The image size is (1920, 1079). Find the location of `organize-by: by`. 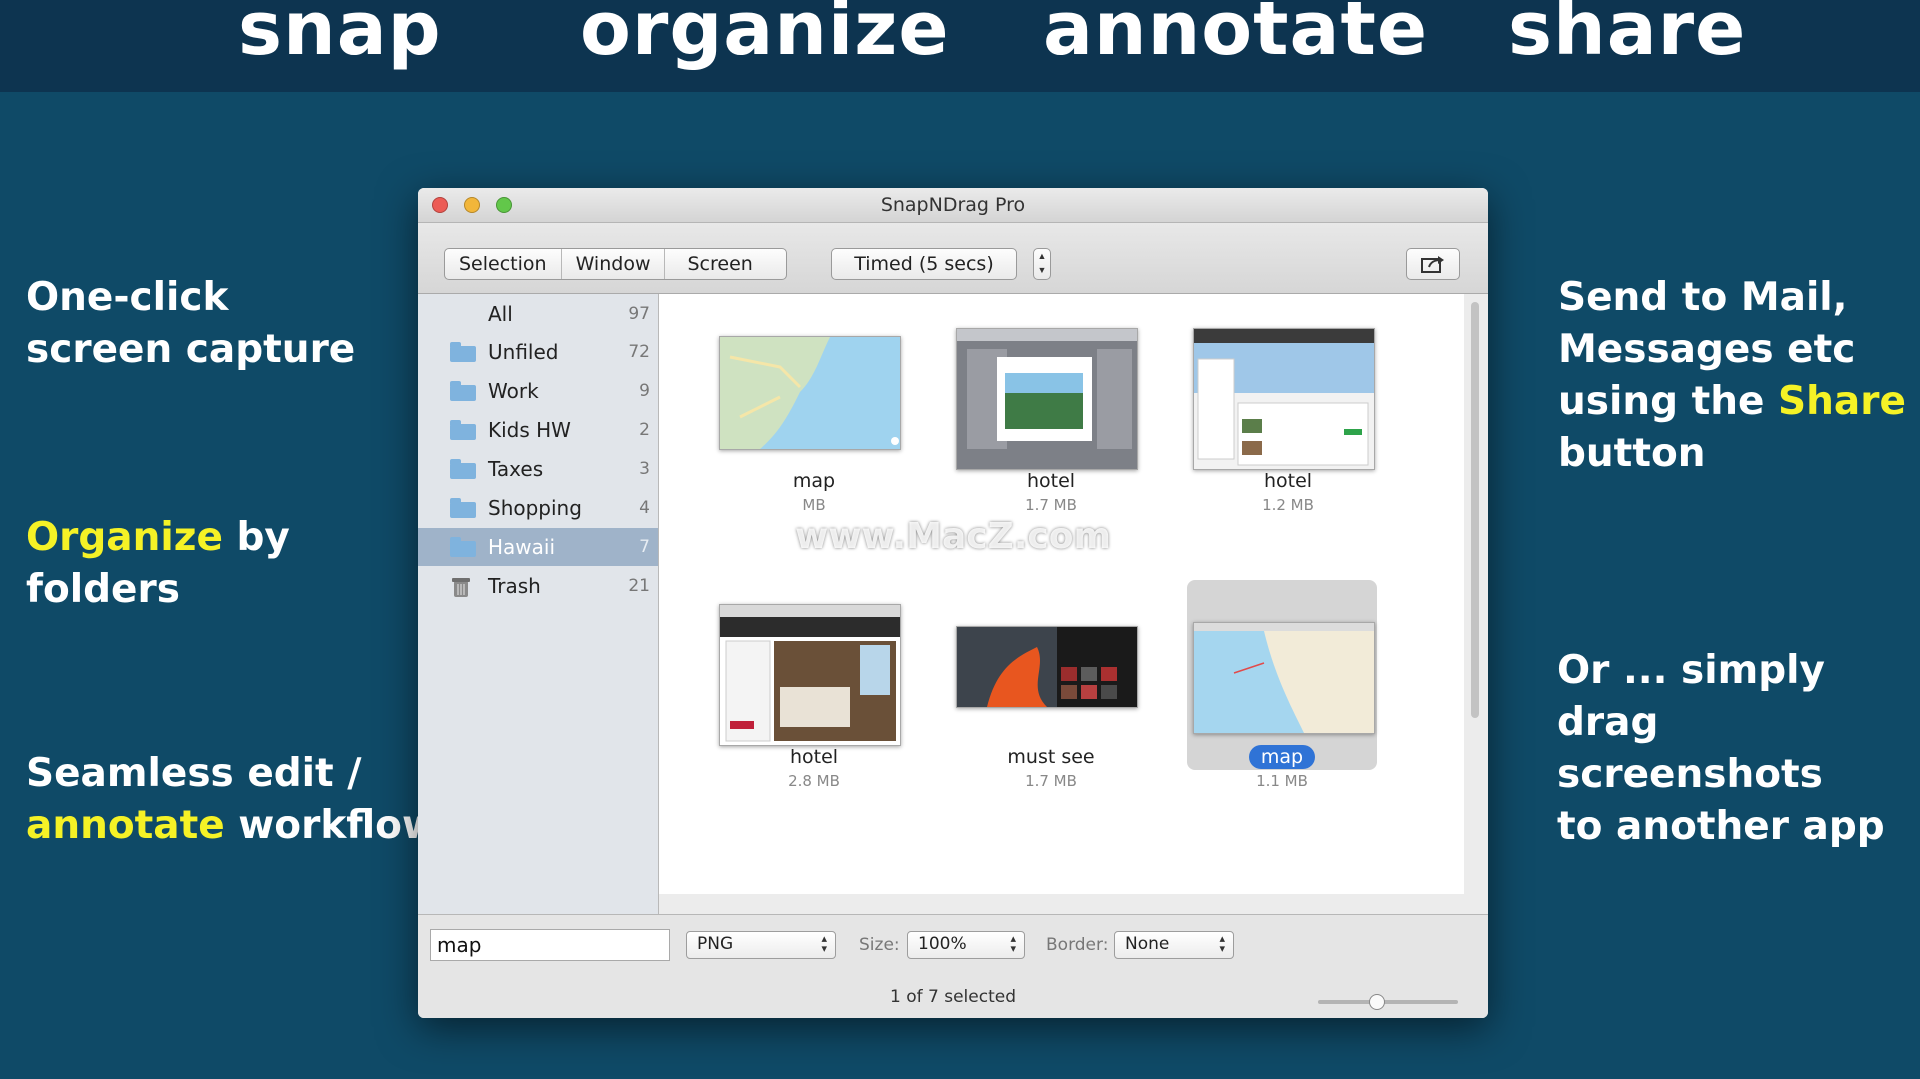

organize-by: by is located at coordinates (256, 537).